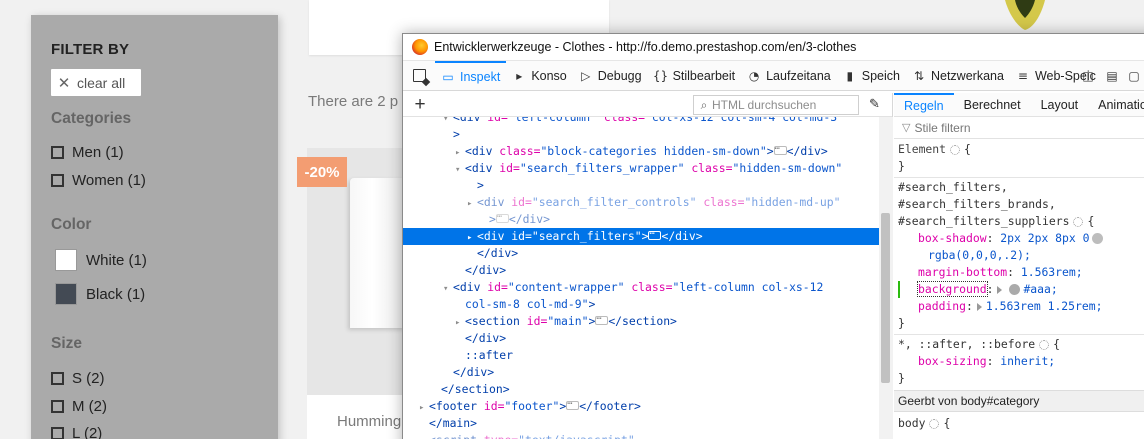 The image size is (1144, 439). What do you see at coordinates (641, 389) in the screenshot?
I see `markup-node: </section>` at bounding box center [641, 389].